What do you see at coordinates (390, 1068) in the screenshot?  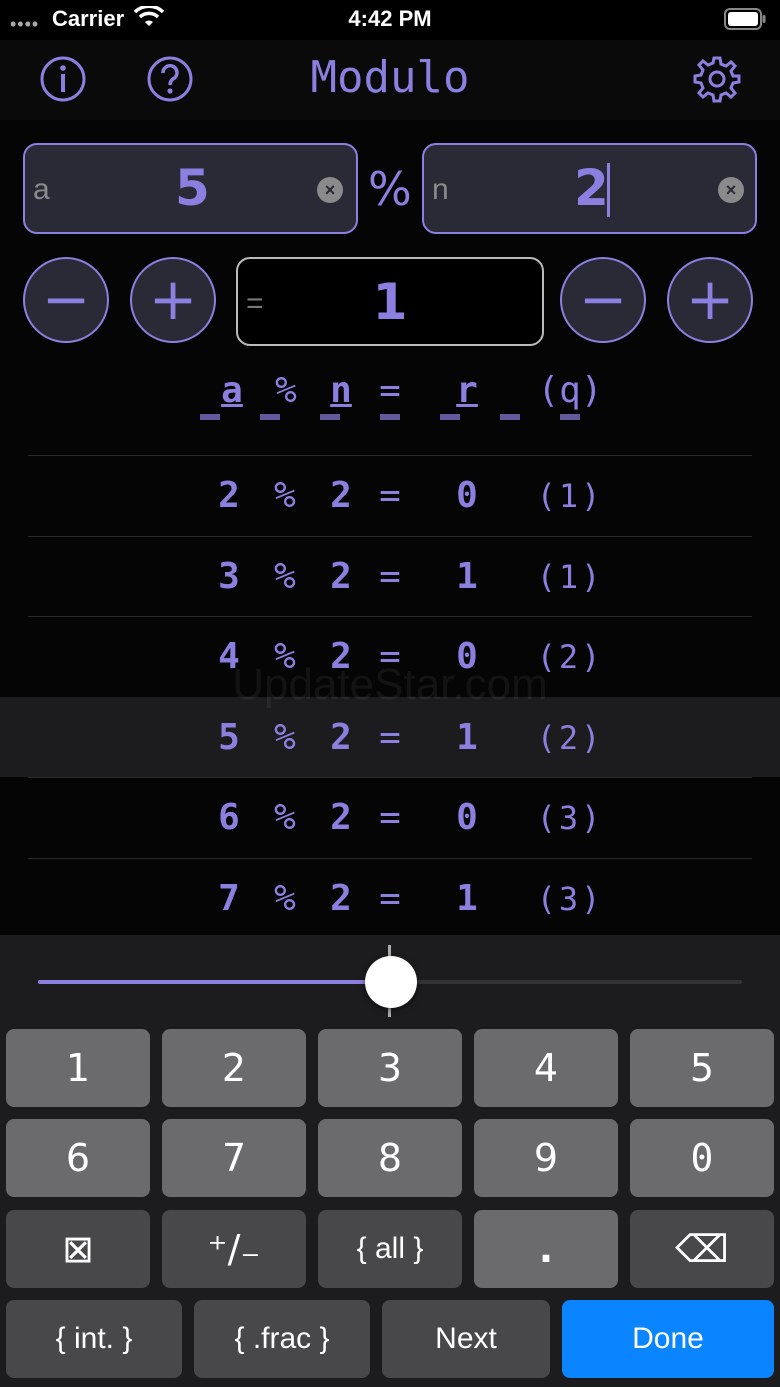 I see `key-3: 3` at bounding box center [390, 1068].